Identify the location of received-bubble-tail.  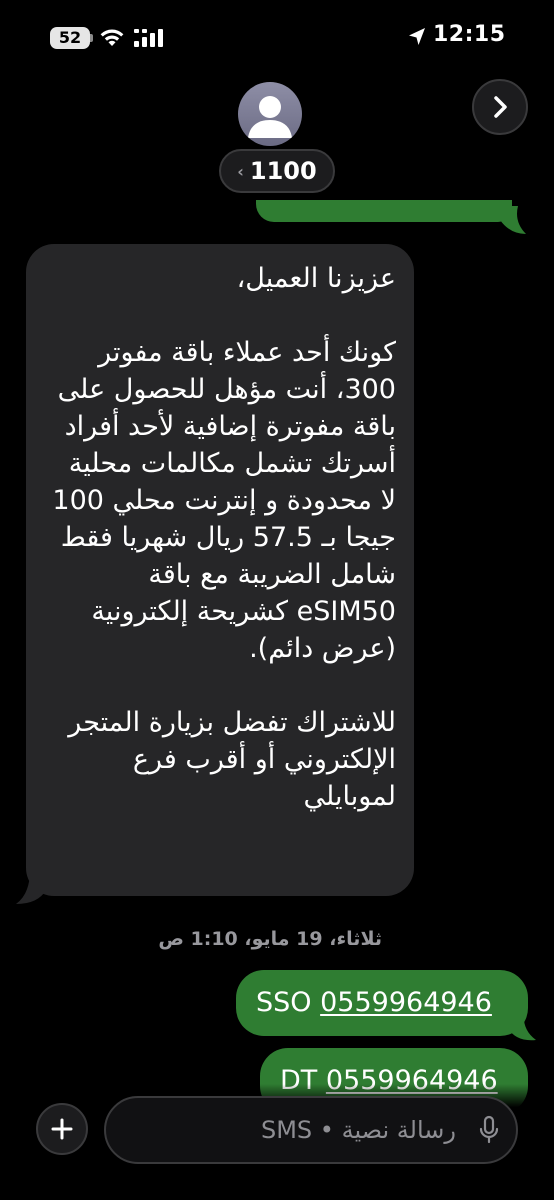
(31, 887).